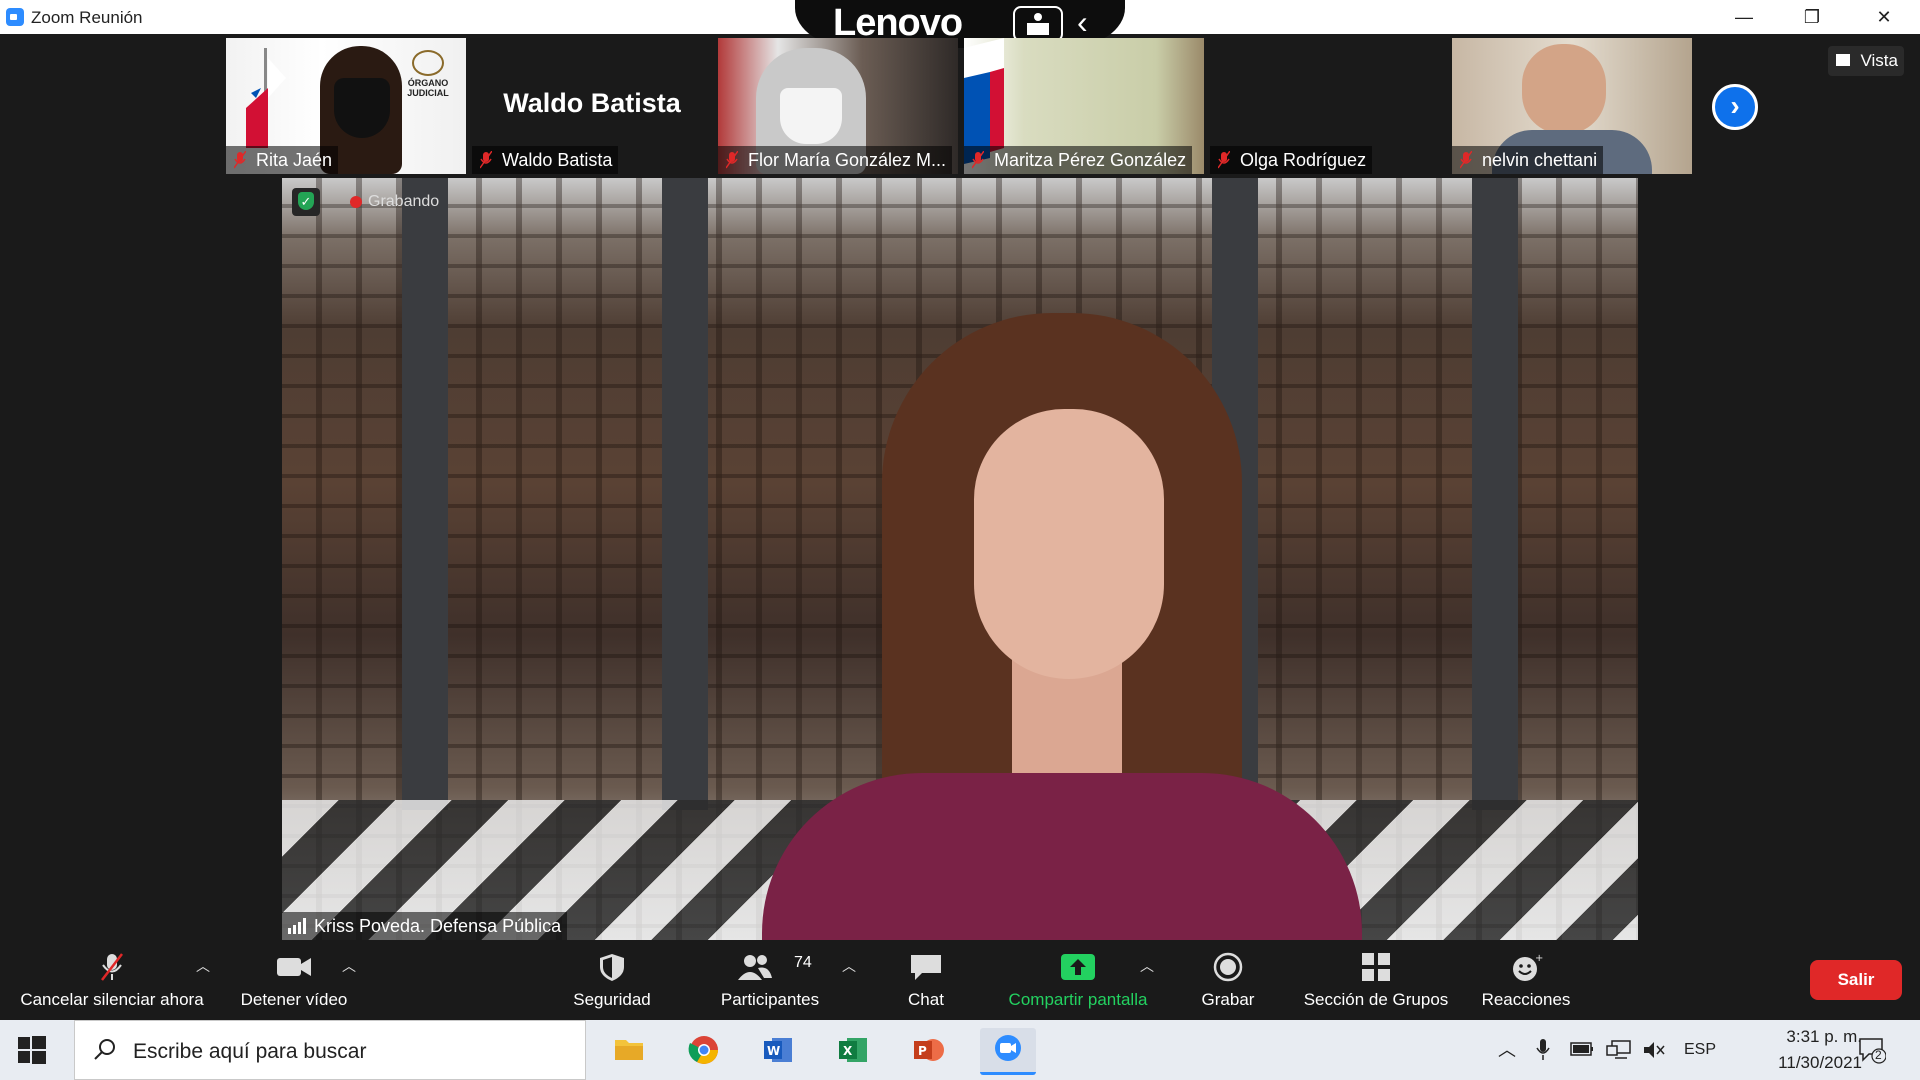 The image size is (1920, 1080). What do you see at coordinates (1843, 60) in the screenshot?
I see `grid-icon` at bounding box center [1843, 60].